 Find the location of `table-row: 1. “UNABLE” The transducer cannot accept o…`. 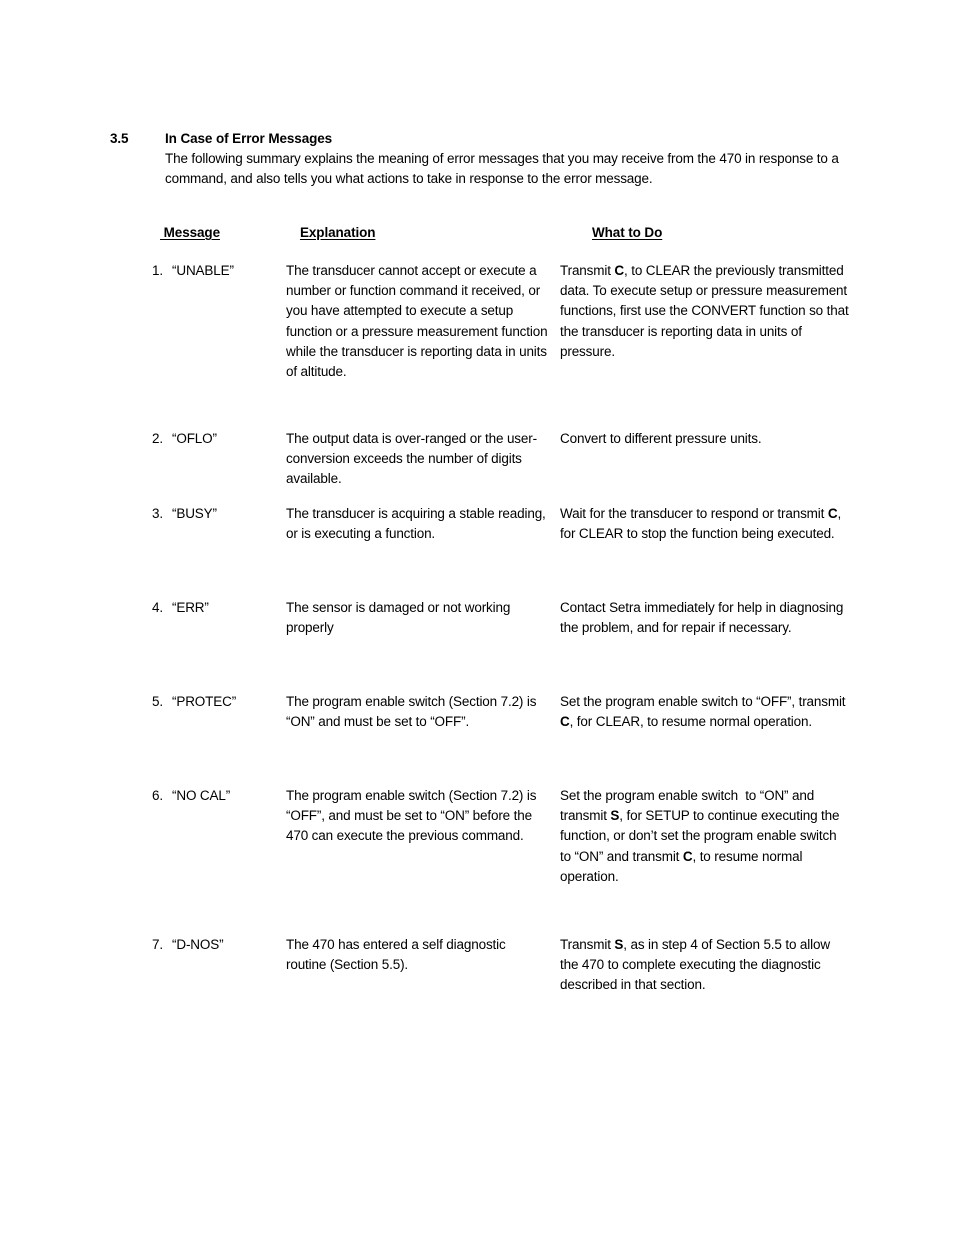

table-row: 1. “UNABLE” The transducer cannot accept o… is located at coordinates (477, 345).